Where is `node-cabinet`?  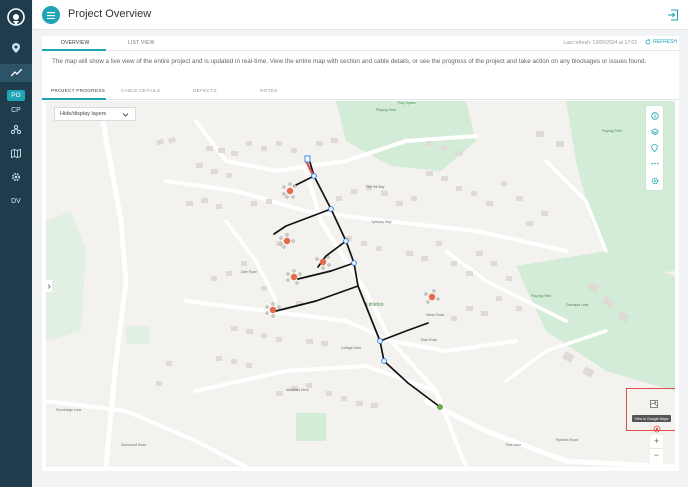
node-cabinet is located at coordinates (307, 159).